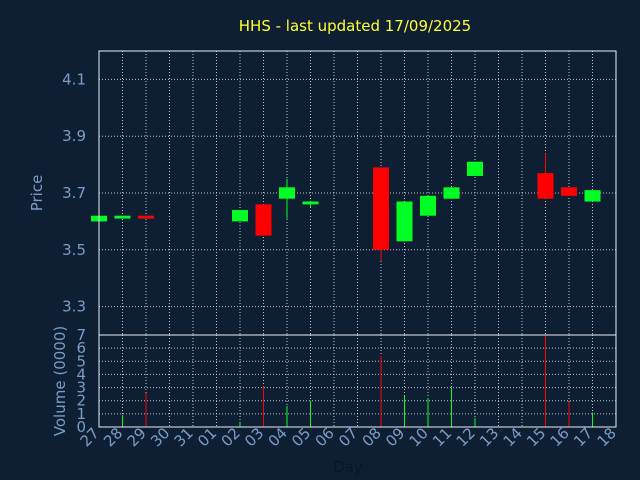 This screenshot has height=480, width=640. I want to click on x-tick-label: 04, so click(278, 437).